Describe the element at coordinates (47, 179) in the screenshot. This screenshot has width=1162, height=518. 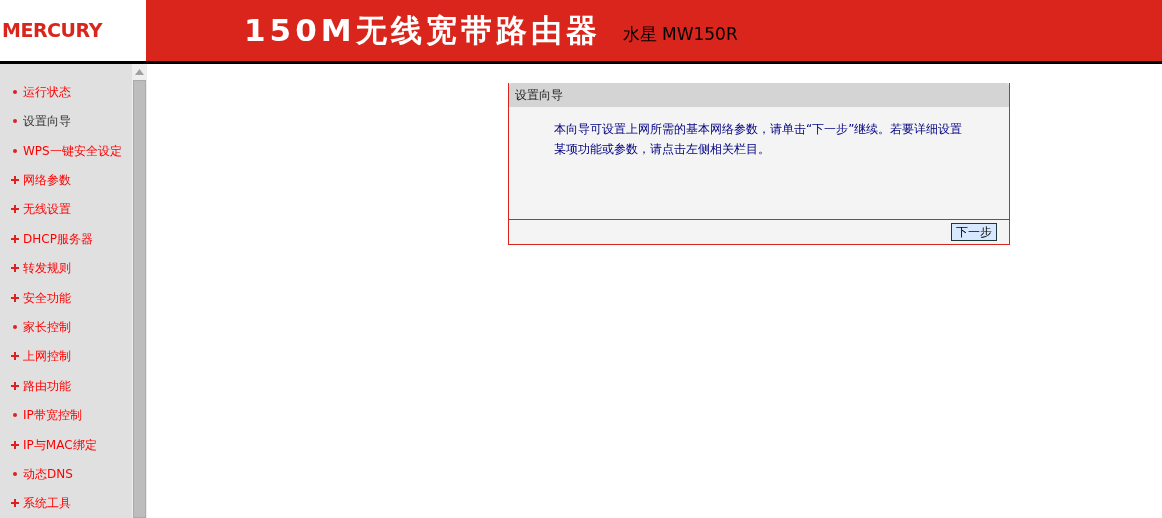
I see `menu-item: 网络参数` at that location.